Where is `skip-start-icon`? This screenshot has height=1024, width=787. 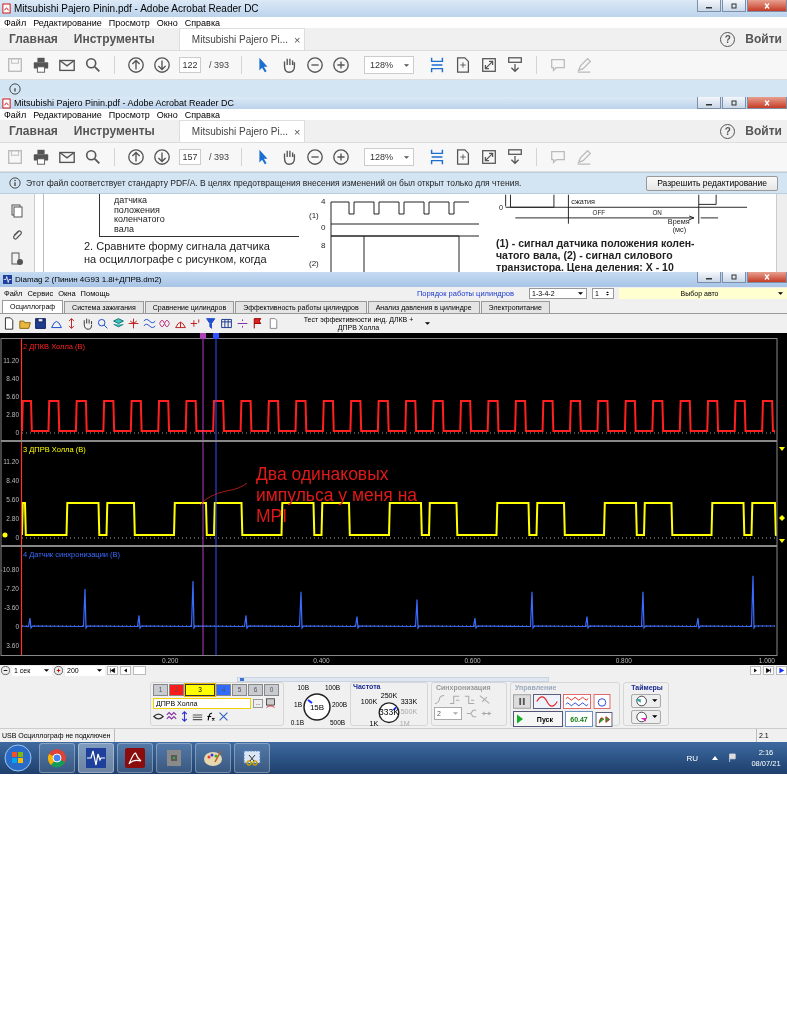 skip-start-icon is located at coordinates (112, 670).